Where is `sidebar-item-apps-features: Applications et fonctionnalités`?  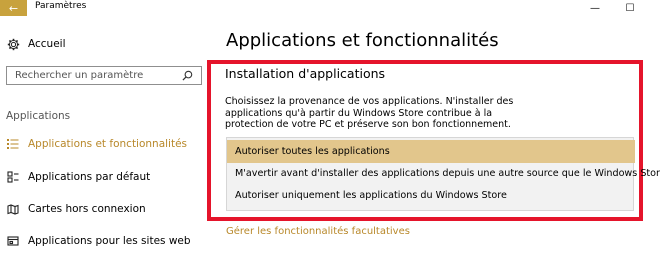
sidebar-item-apps-features: Applications et fonctionnalités is located at coordinates (96, 144).